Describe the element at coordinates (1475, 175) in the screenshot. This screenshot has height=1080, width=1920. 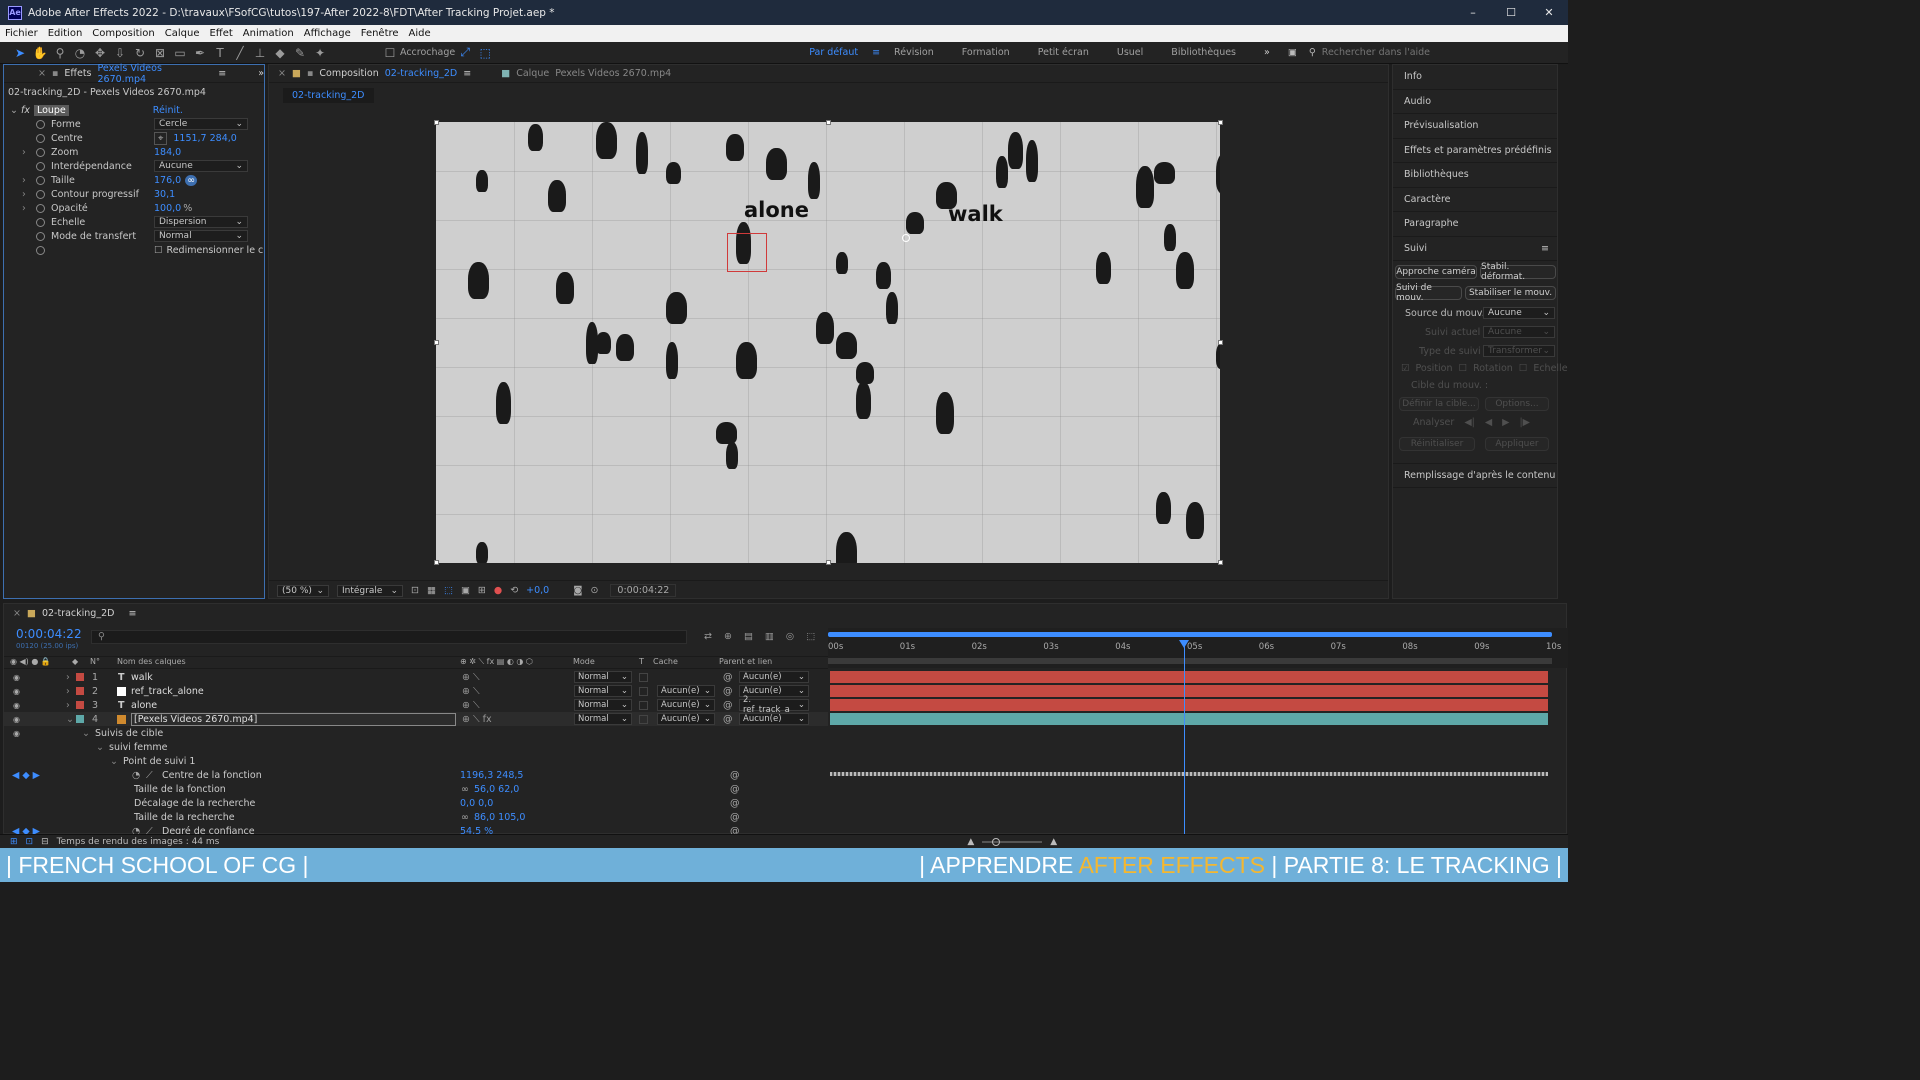
I see `panel-libraries: Bibliothèques` at that location.